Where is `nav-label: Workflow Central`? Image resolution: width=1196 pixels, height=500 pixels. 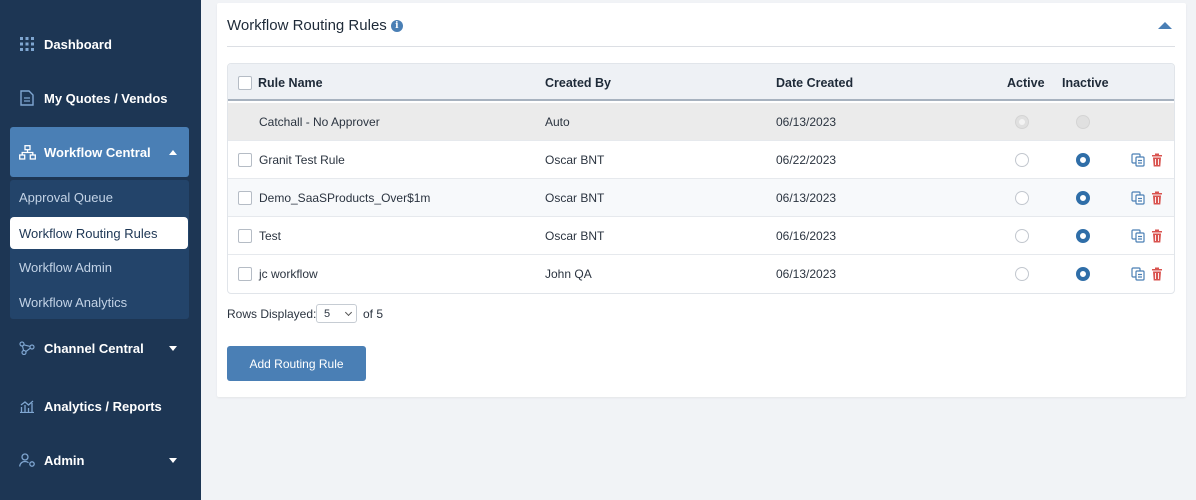 nav-label: Workflow Central is located at coordinates (97, 152).